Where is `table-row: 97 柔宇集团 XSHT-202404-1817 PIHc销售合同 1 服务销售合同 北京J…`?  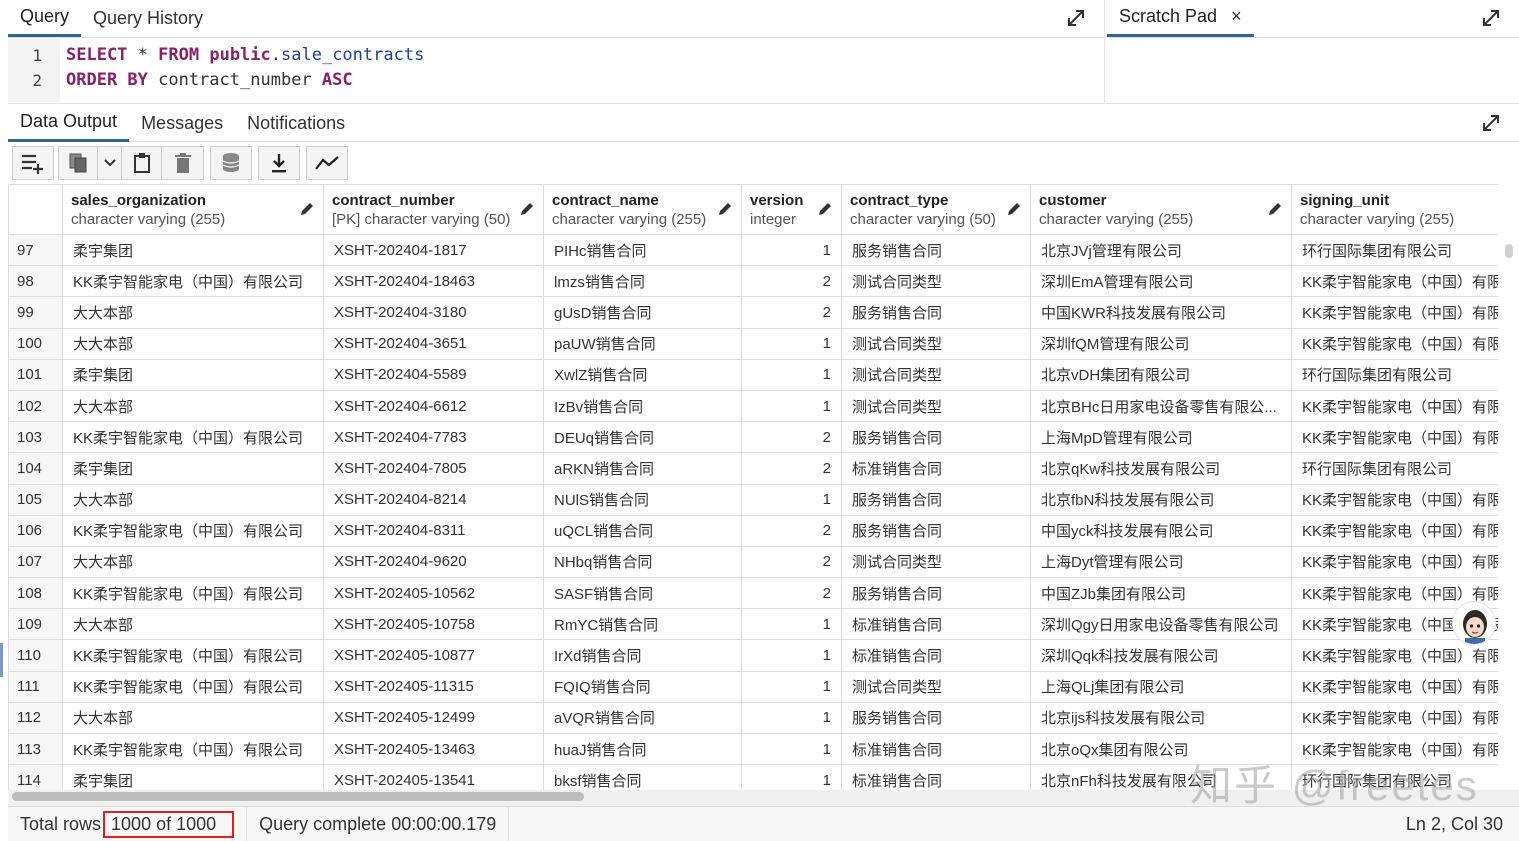 table-row: 97 柔宇集团 XSHT-202404-1817 PIHc销售合同 1 服务销售合同 北京J… is located at coordinates (753, 250).